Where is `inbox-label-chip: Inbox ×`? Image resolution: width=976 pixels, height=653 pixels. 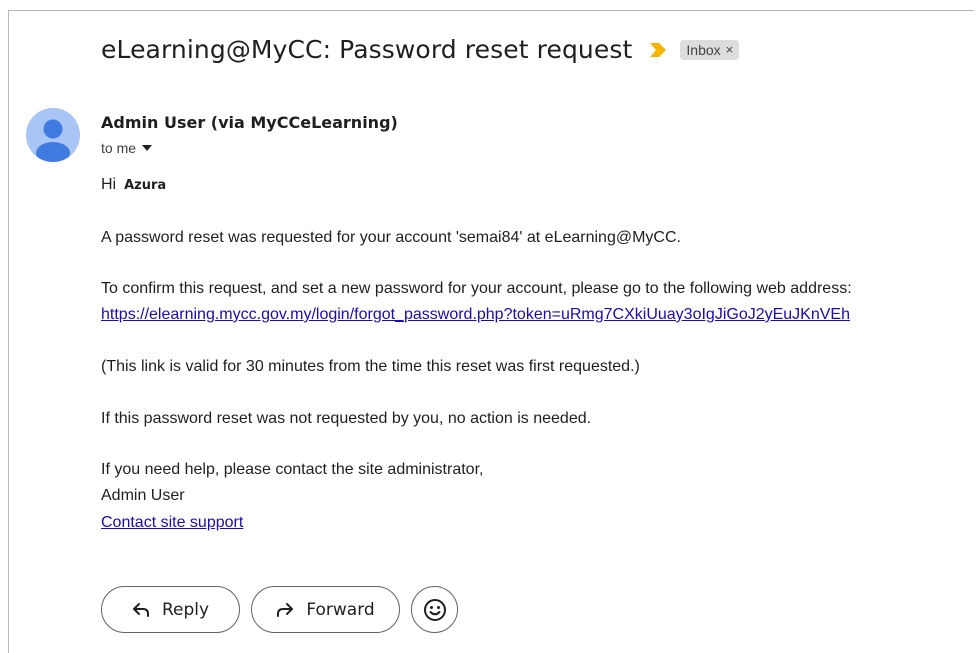 inbox-label-chip: Inbox × is located at coordinates (710, 49).